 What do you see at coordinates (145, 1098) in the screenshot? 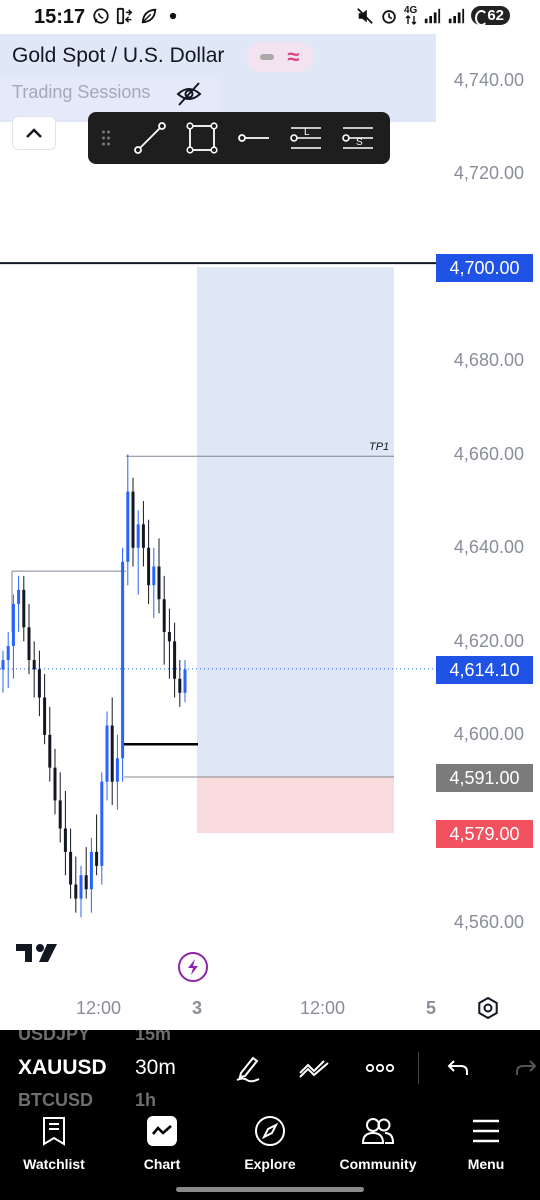
I see `interval-wheel-next: 1h` at bounding box center [145, 1098].